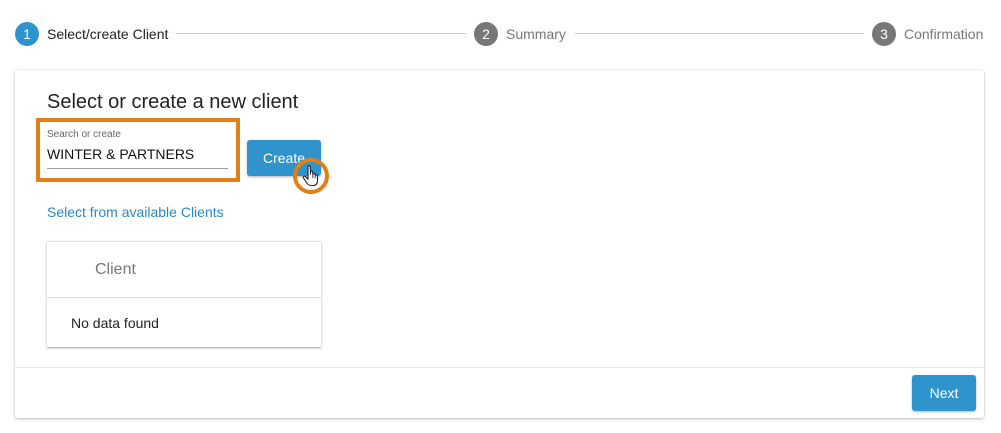 The image size is (1001, 433). What do you see at coordinates (135, 212) in the screenshot?
I see `select-available-clients-link: Select from available Clients` at bounding box center [135, 212].